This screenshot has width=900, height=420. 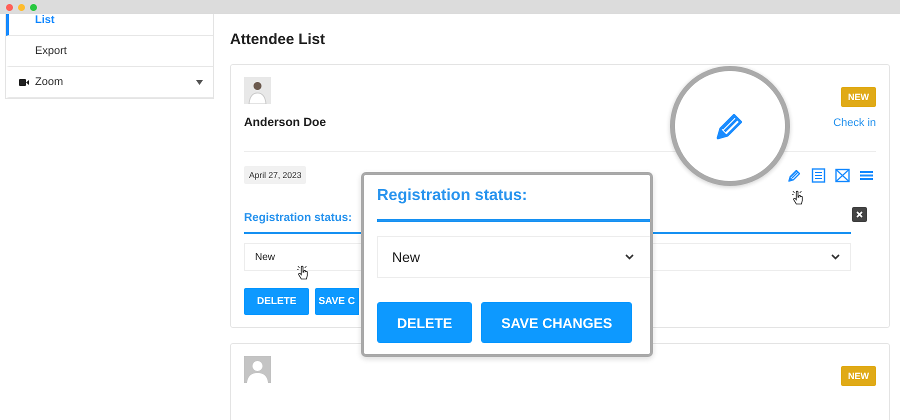 What do you see at coordinates (275, 175) in the screenshot?
I see `date-tag: April 27, 2023` at bounding box center [275, 175].